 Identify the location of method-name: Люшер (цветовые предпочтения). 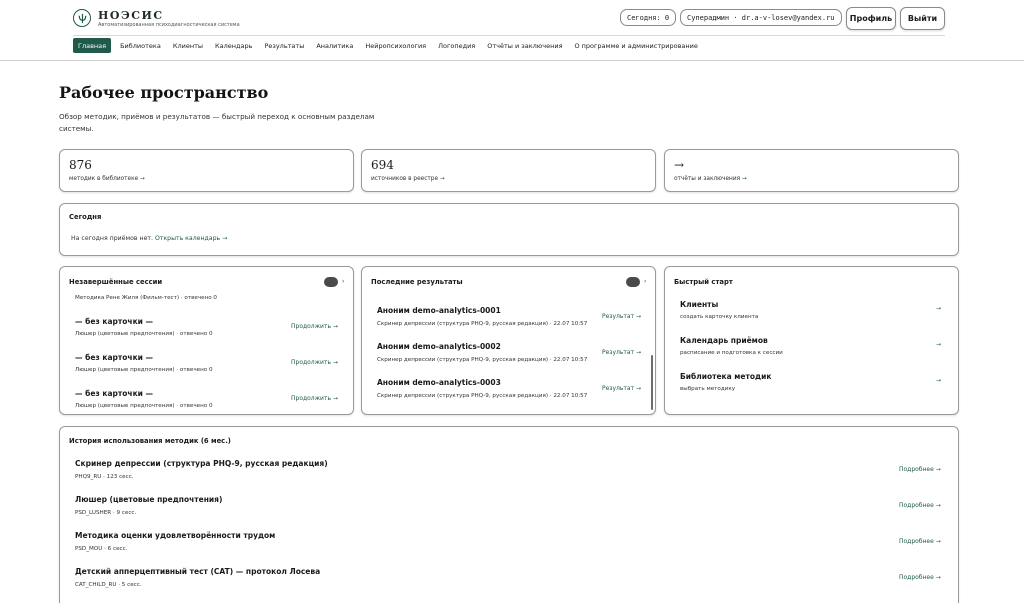
(149, 499).